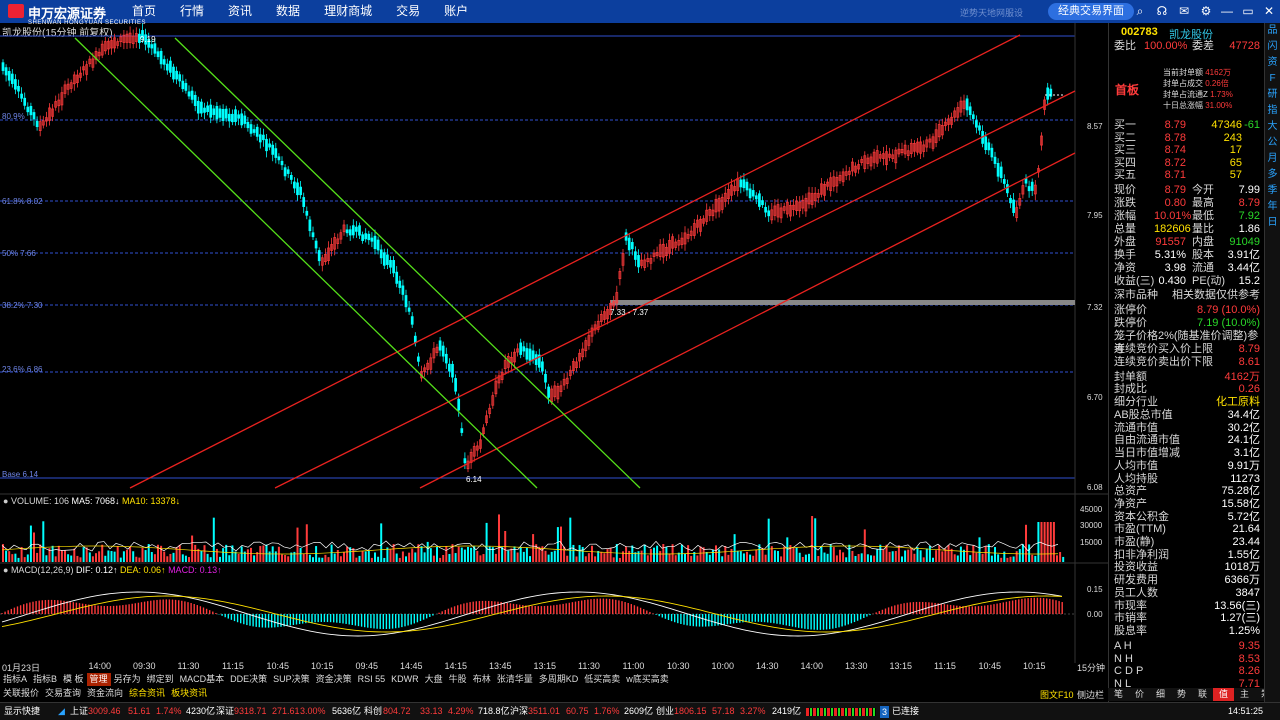 The width and height of the screenshot is (1280, 720). I want to click on tool-icon: 日, so click(1272, 223).